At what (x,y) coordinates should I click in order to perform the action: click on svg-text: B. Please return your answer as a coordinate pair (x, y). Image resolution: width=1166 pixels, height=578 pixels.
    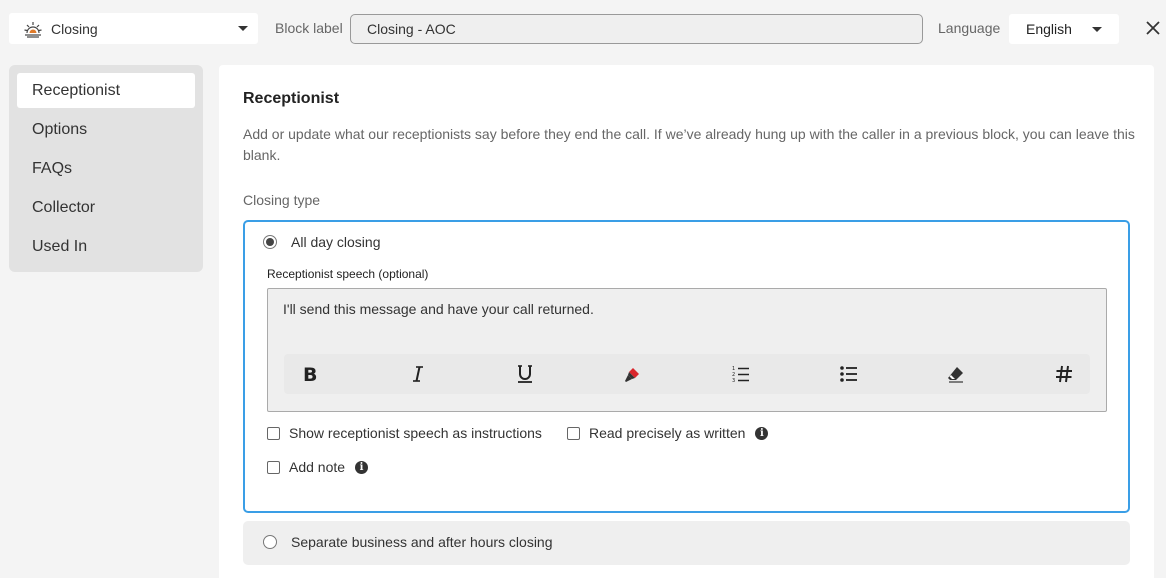
    Looking at the image, I should click on (310, 374).